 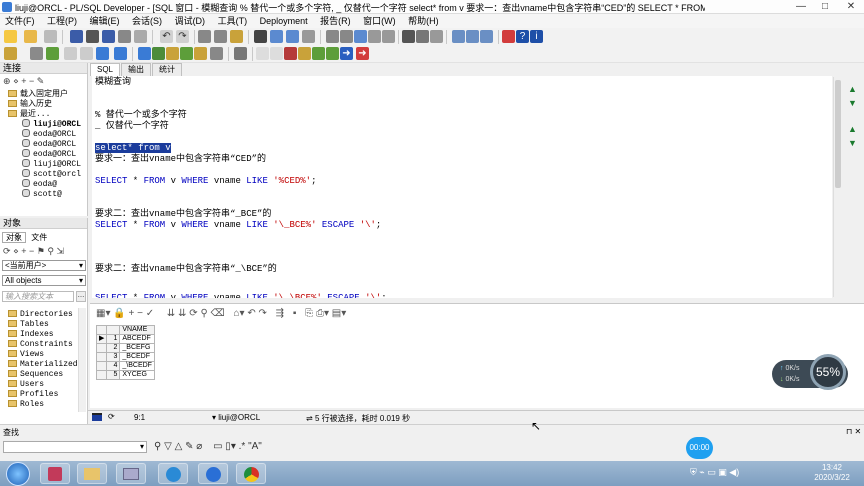 What do you see at coordinates (852, 129) in the screenshot?
I see `top-arrow-icon: ▲` at bounding box center [852, 129].